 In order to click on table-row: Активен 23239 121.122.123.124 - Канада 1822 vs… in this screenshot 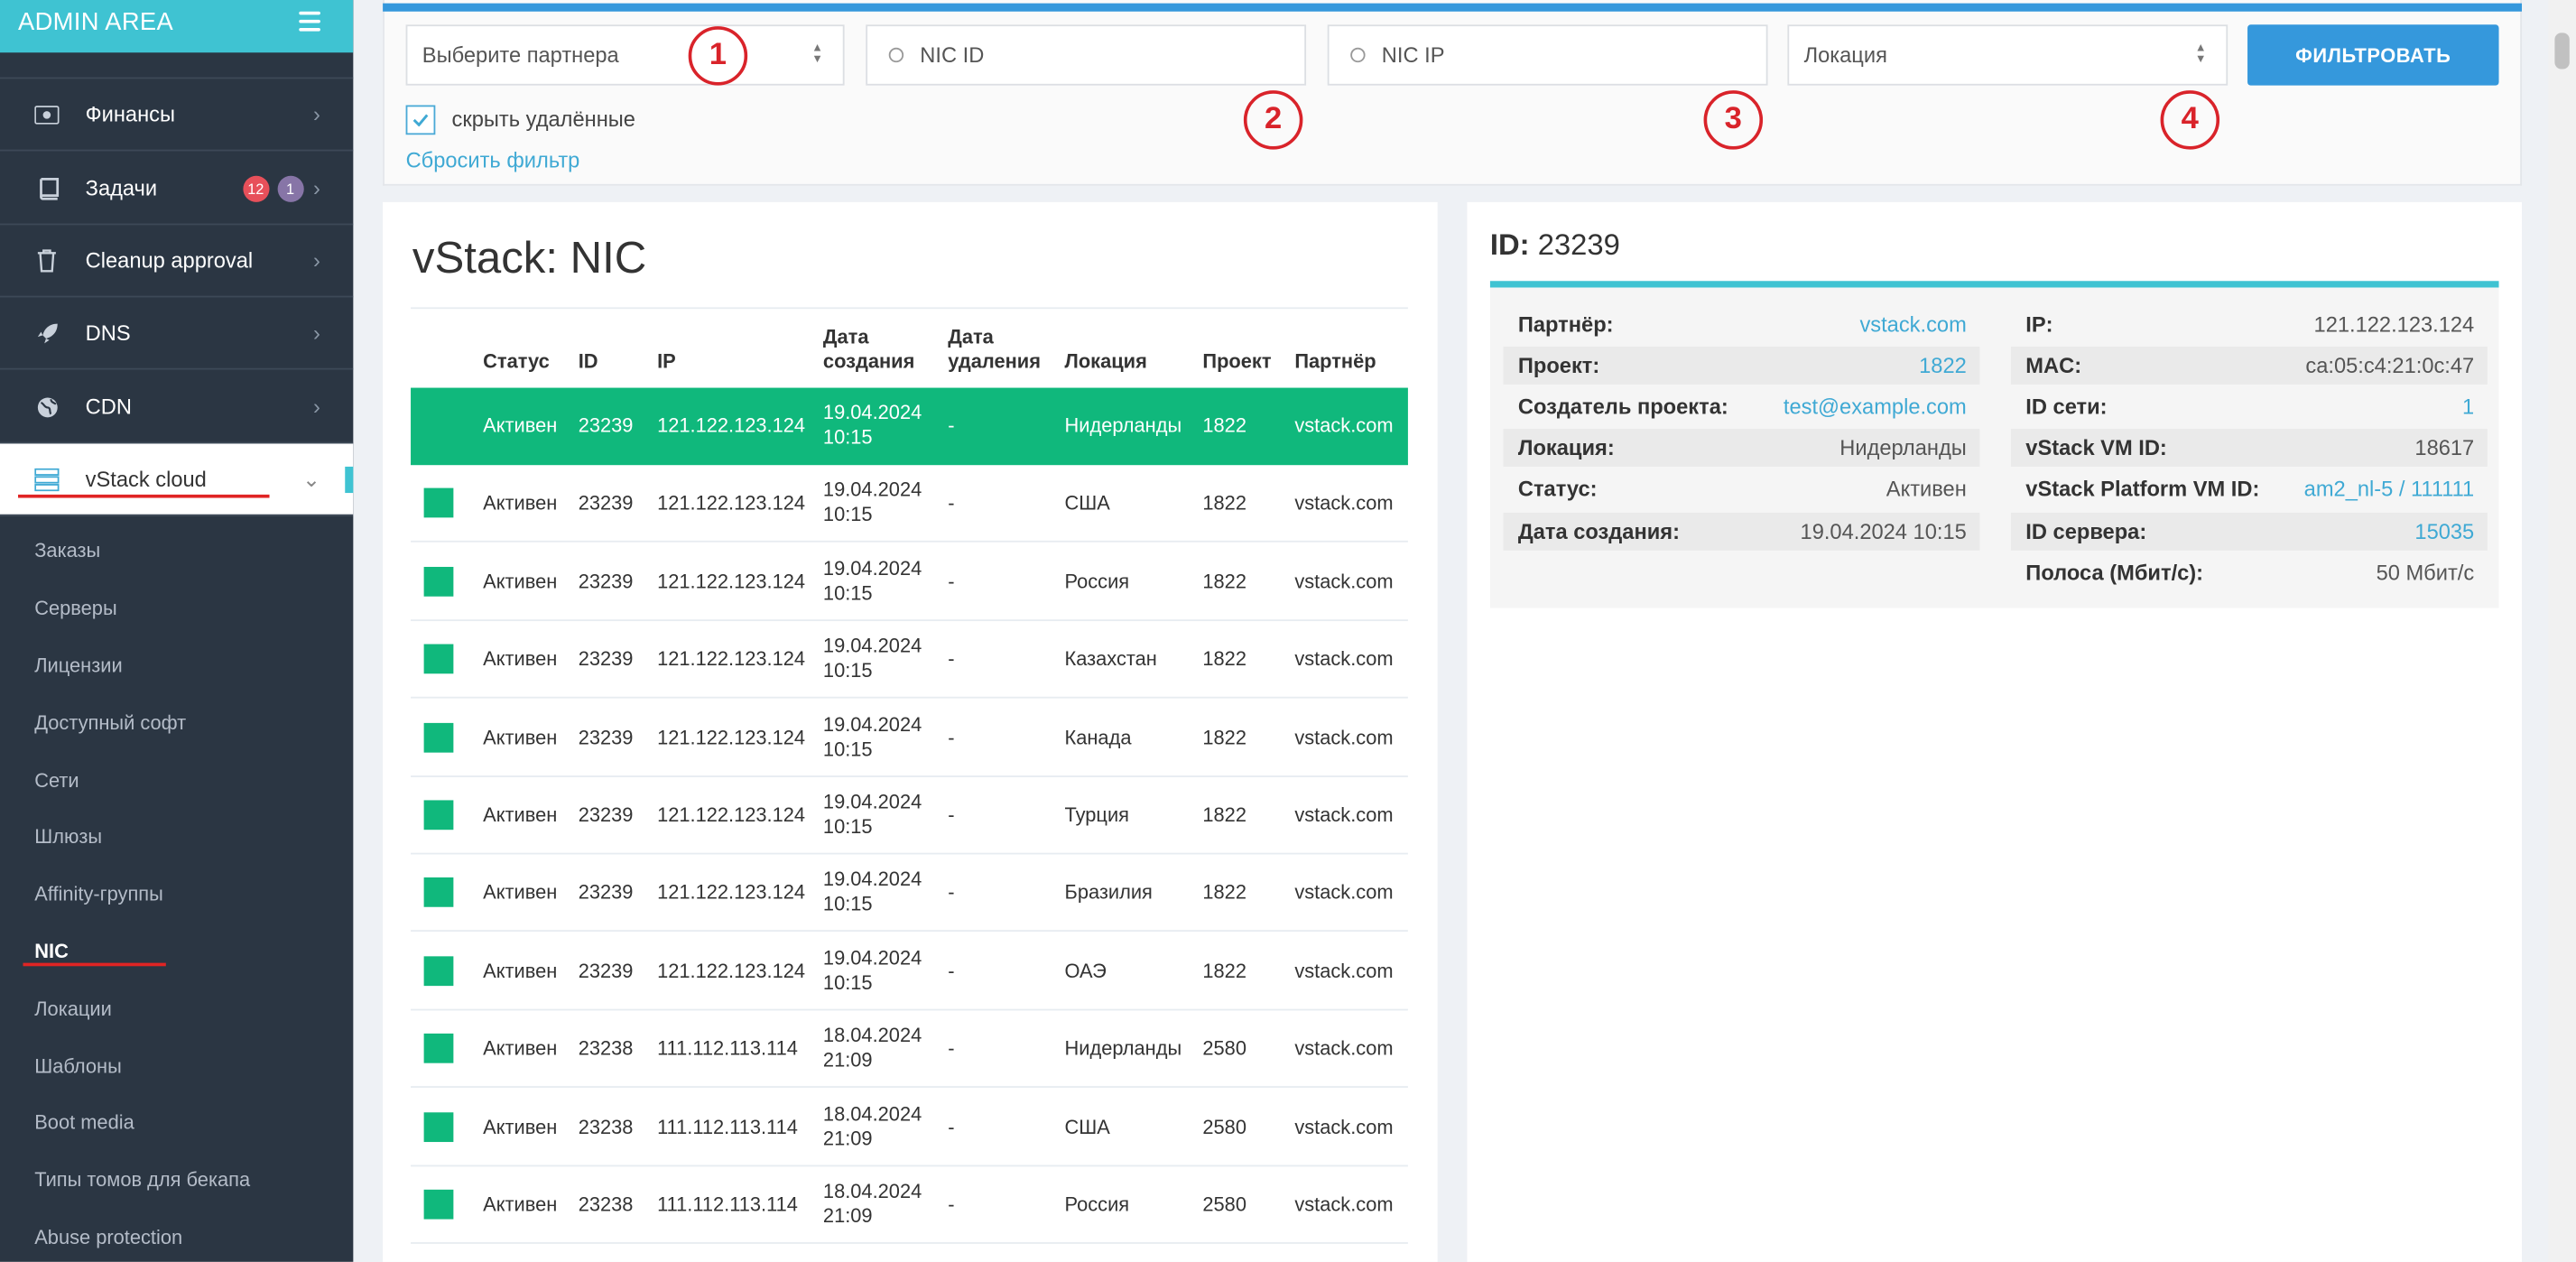, I will do `click(910, 738)`.